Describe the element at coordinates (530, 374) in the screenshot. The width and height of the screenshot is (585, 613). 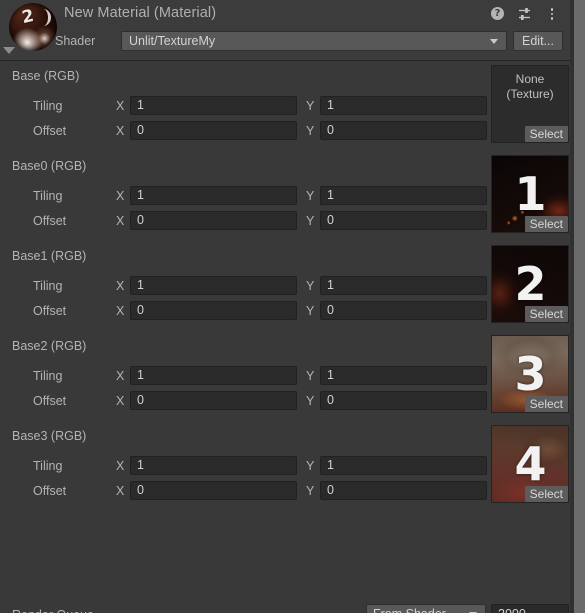
I see `texture-slot: 3 Select` at that location.